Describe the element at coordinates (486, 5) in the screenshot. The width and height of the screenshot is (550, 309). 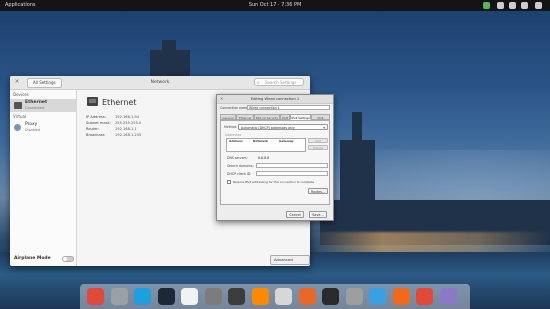
I see `updates-icon` at that location.